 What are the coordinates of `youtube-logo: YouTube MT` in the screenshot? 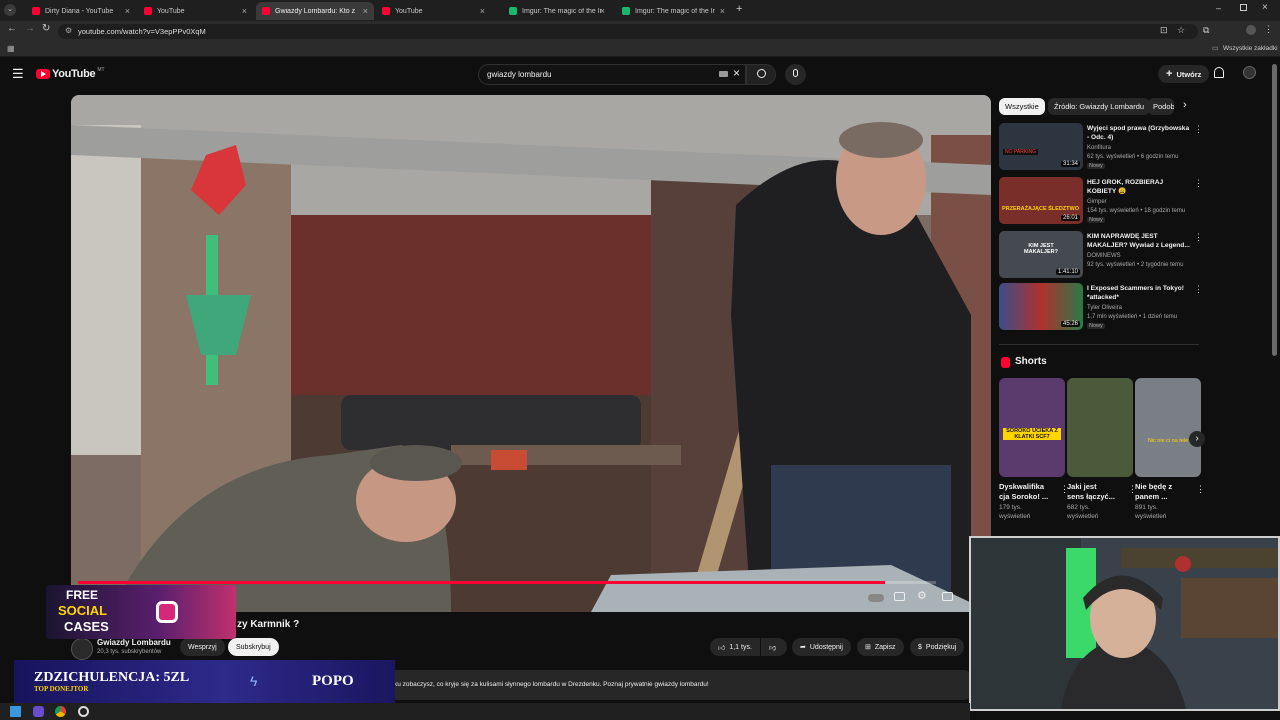 It's located at (70, 73).